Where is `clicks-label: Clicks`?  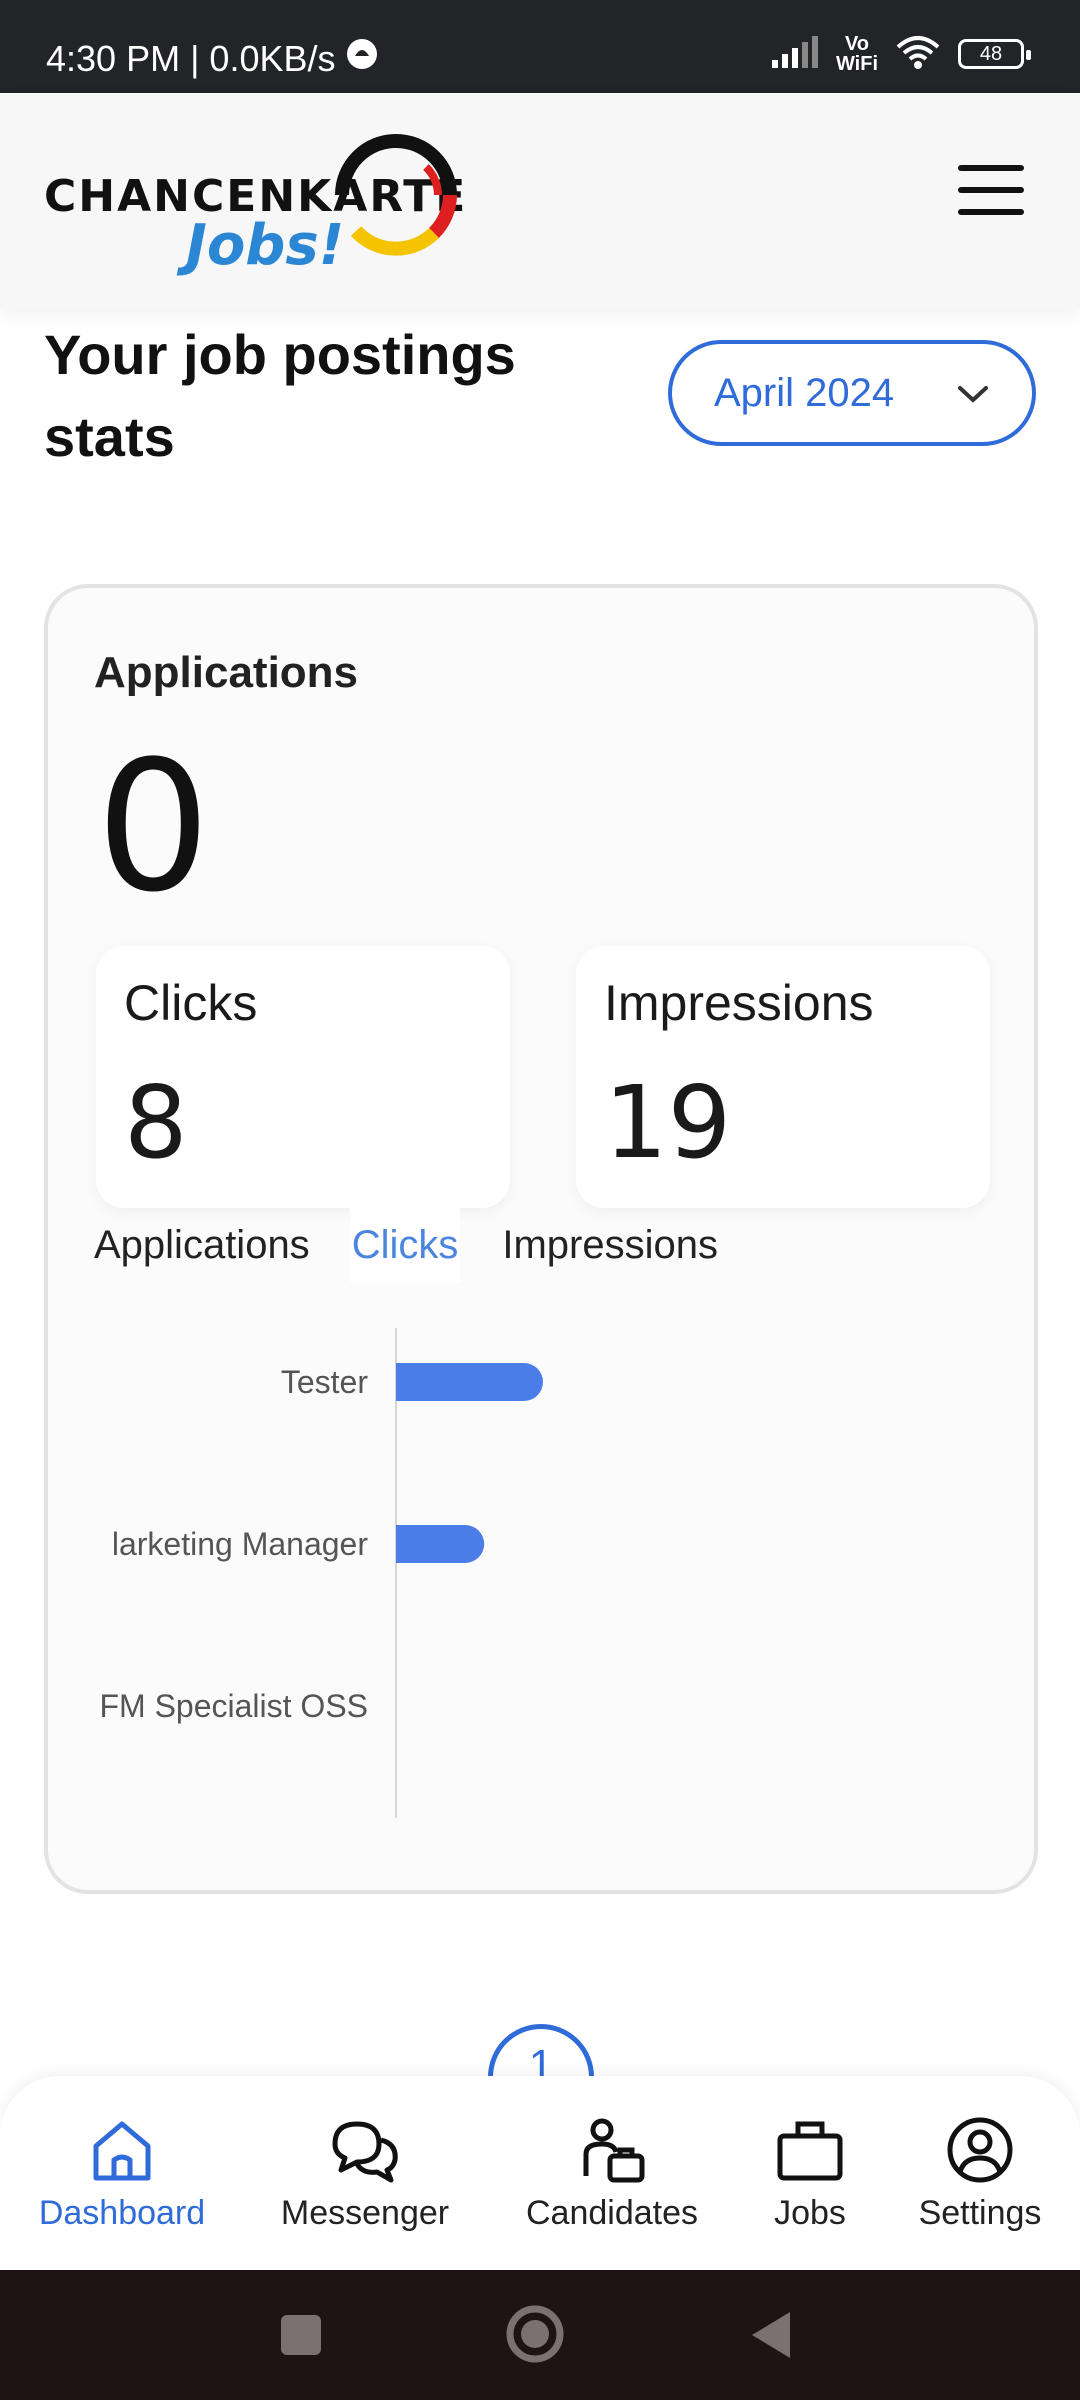 clicks-label: Clicks is located at coordinates (191, 1003).